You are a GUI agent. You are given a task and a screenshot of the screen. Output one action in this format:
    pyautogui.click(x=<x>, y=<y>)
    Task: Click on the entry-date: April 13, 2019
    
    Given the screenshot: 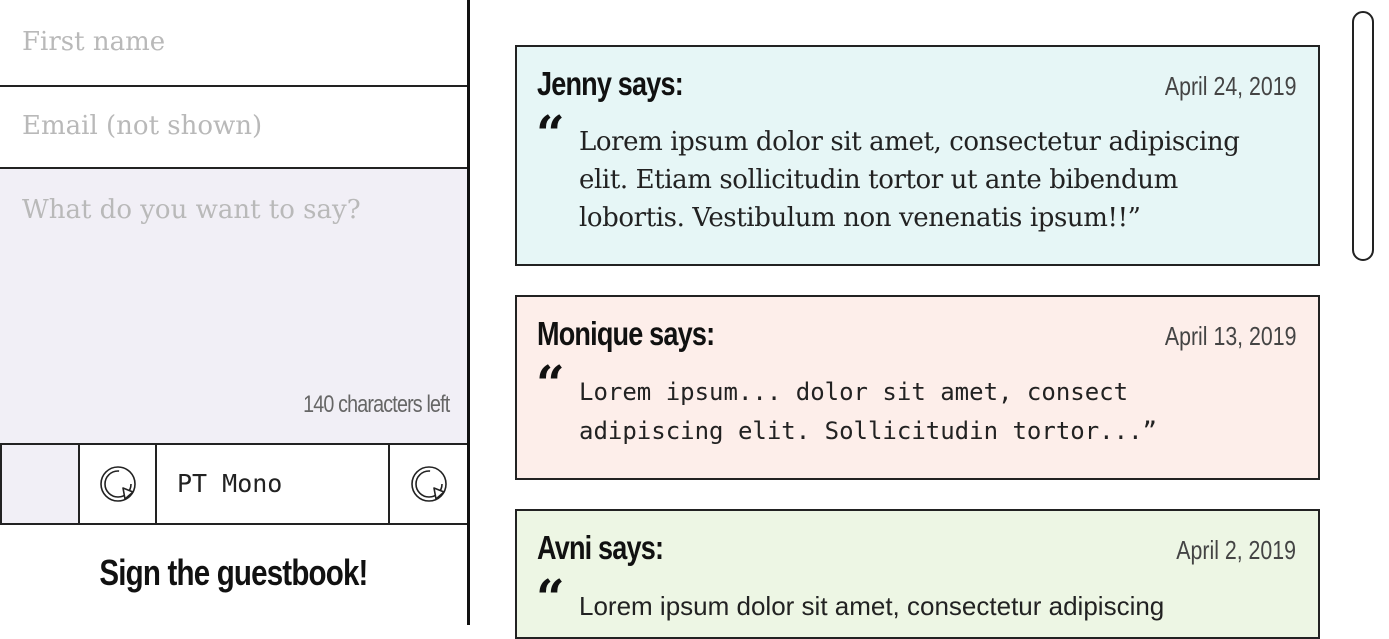 What is the action you would take?
    pyautogui.click(x=1230, y=336)
    